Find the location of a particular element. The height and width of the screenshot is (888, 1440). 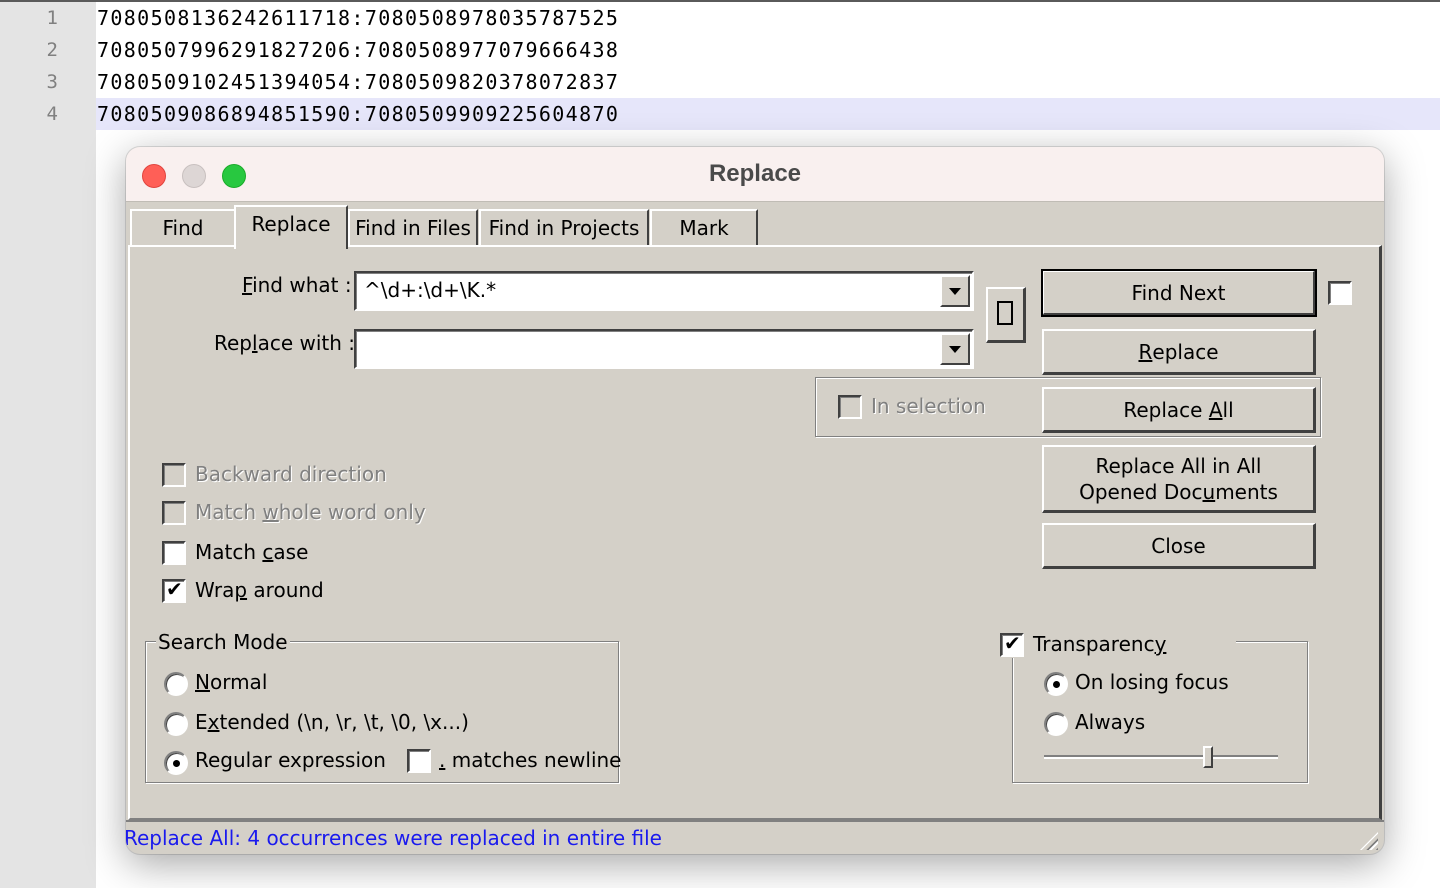

line2-pre: Opened Doc is located at coordinates (1141, 491).